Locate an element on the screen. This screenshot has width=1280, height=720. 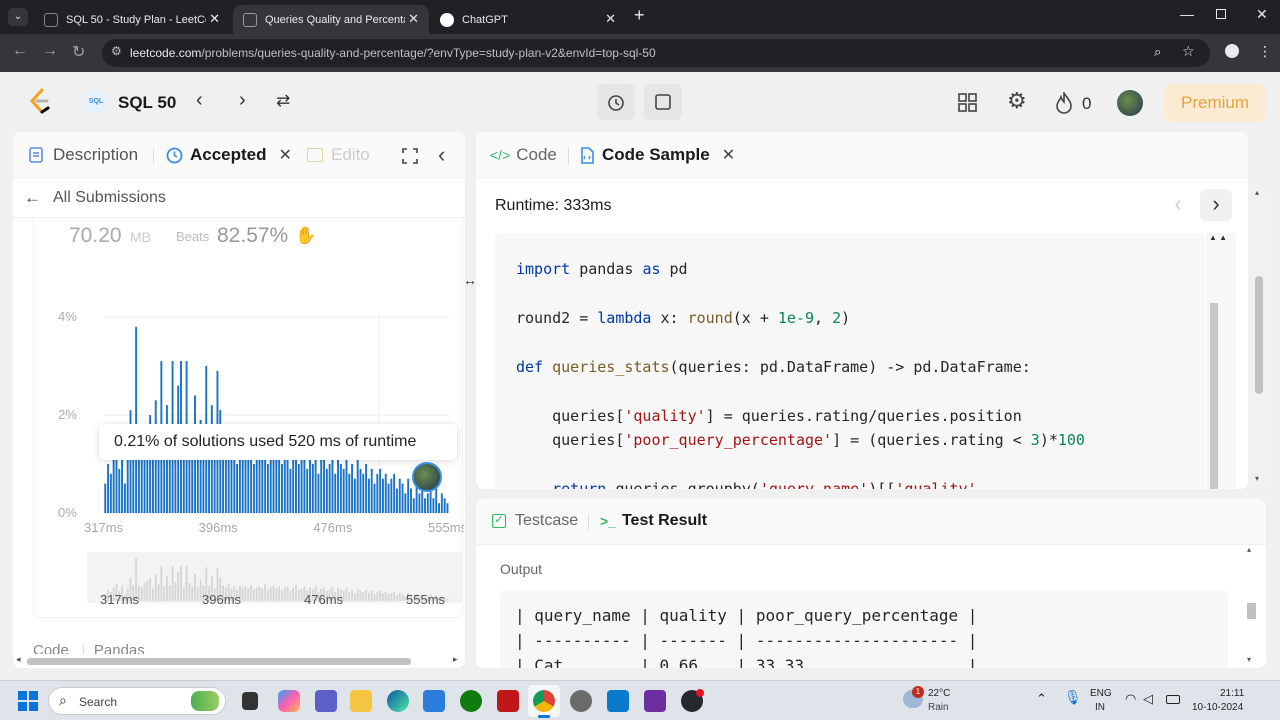
settings-gear-icon: ⚙ is located at coordinates (1017, 101).